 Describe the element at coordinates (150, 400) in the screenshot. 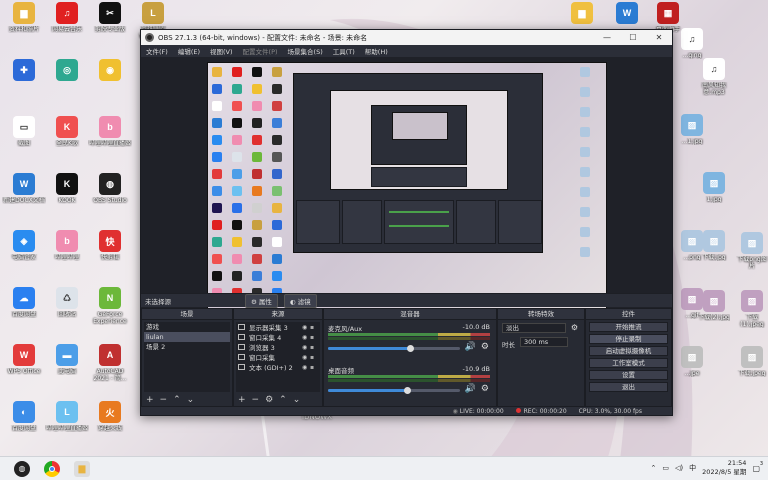

I see `add-scene-icon: +` at that location.